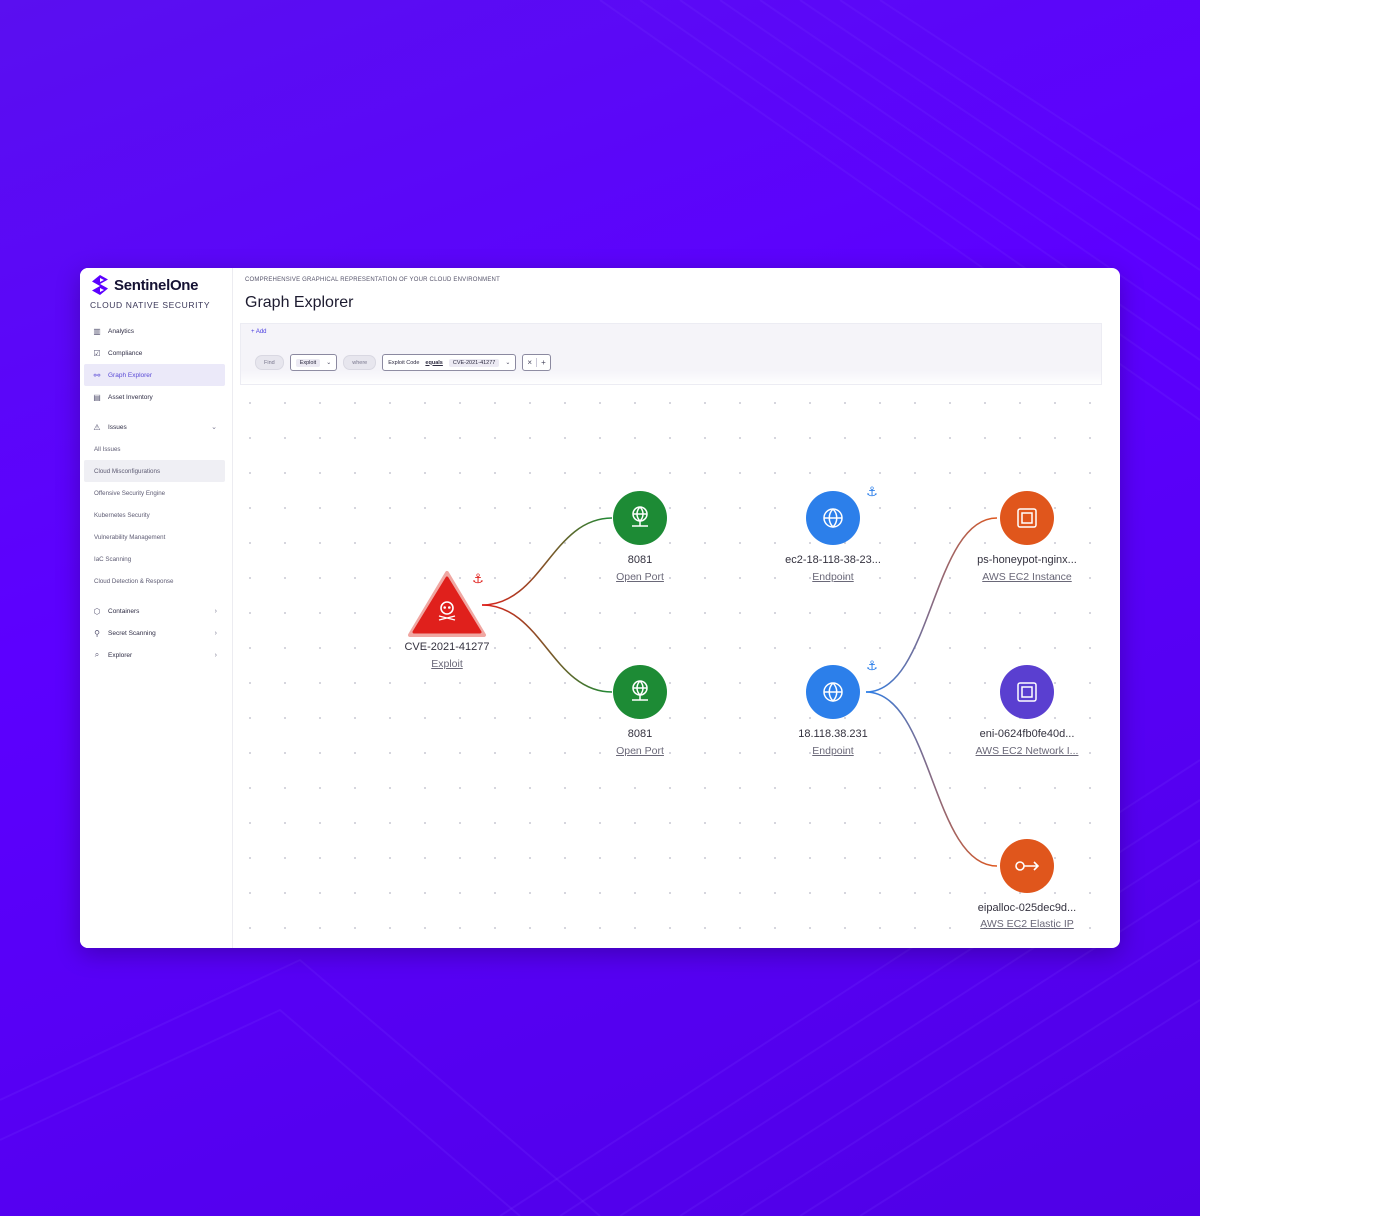 This screenshot has width=1382, height=1216. What do you see at coordinates (447, 664) in the screenshot?
I see `node-type-link: Exploit` at bounding box center [447, 664].